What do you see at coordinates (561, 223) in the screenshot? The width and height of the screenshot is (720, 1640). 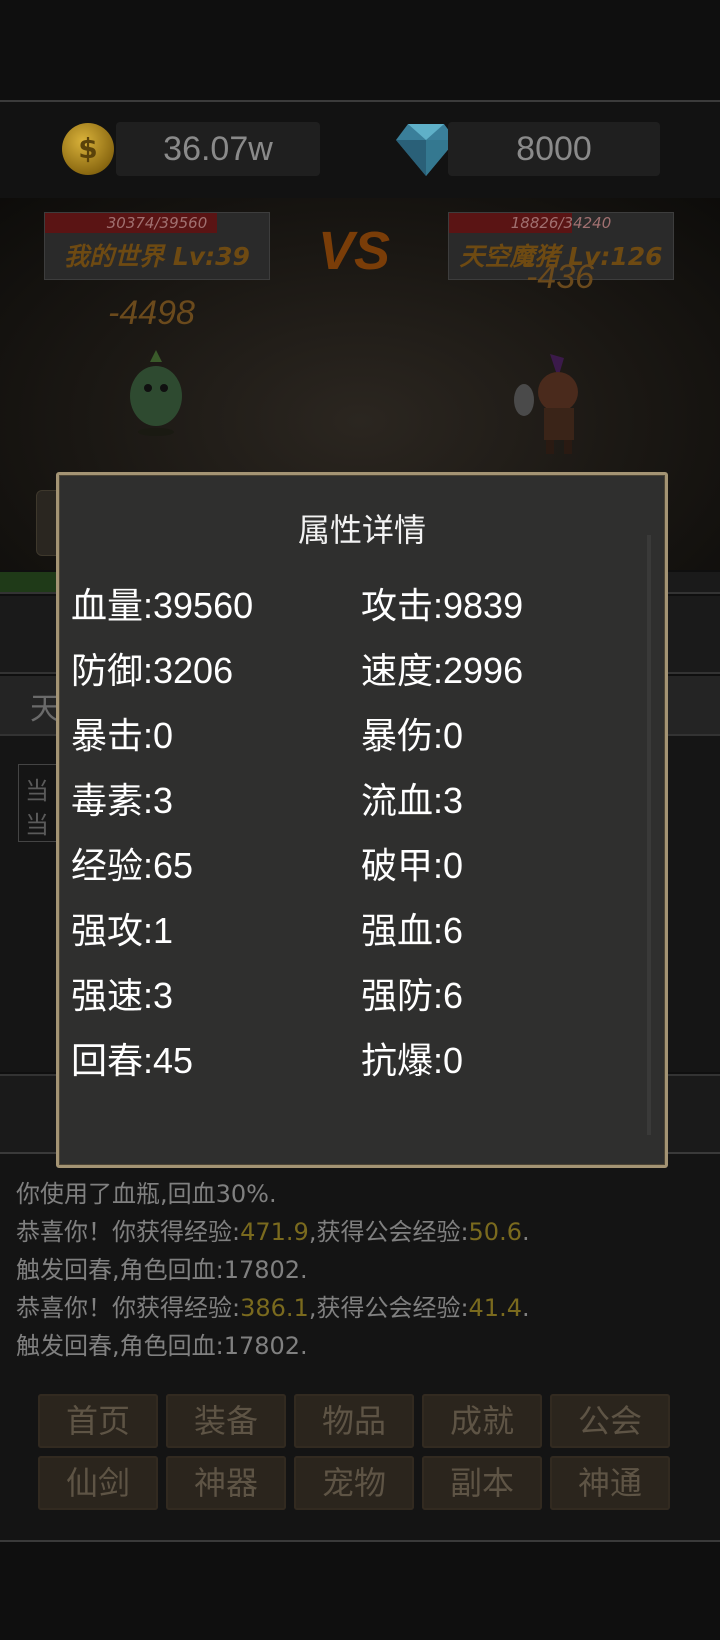 I see `enemy-hp-text: 18826/34240` at bounding box center [561, 223].